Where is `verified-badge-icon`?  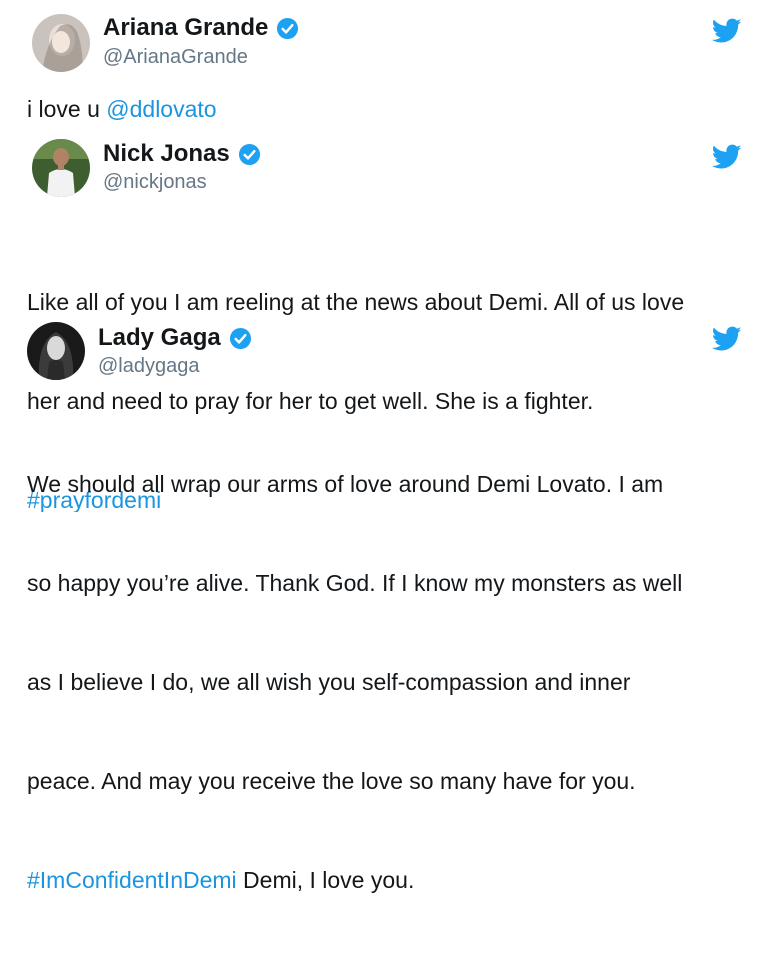 verified-badge-icon is located at coordinates (240, 338).